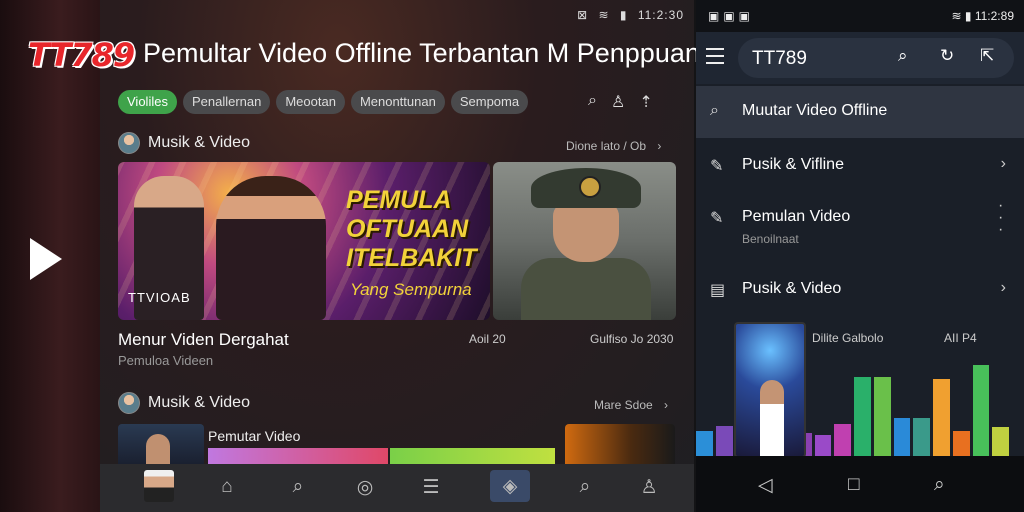  I want to click on android-nav-bar: ◁ □ ⌕, so click(860, 484).